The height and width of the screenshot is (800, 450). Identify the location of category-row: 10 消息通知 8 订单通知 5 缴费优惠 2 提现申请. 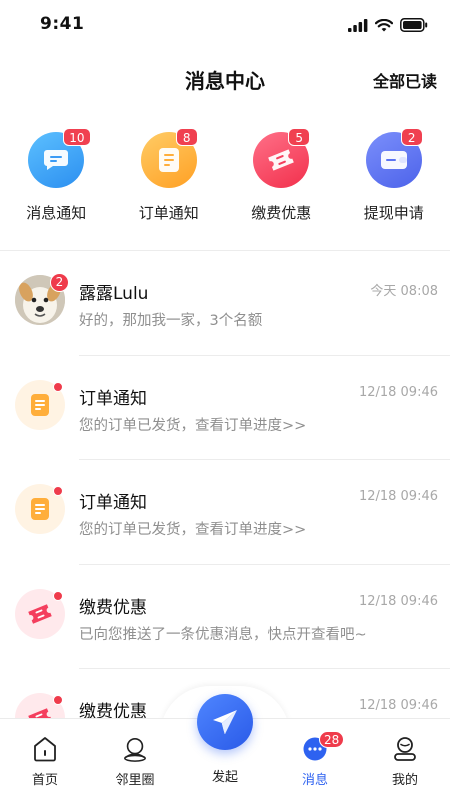
(225, 183).